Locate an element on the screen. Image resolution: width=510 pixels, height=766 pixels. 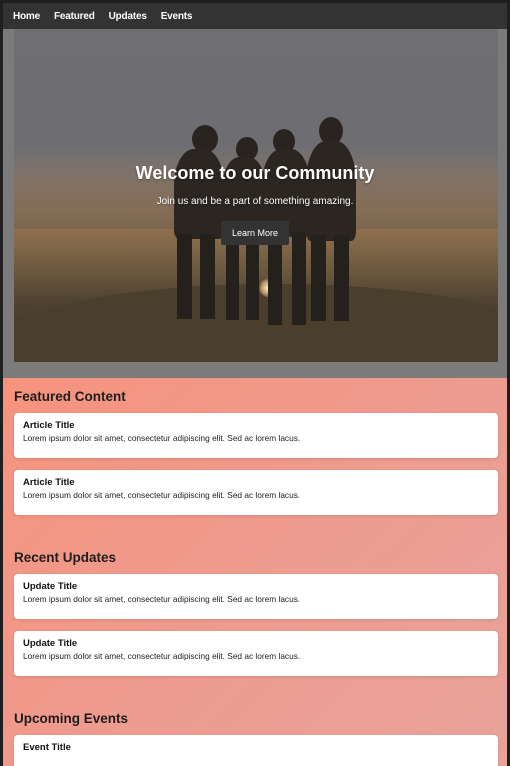
top-nav: Home Featured Updates Events is located at coordinates (255, 14).